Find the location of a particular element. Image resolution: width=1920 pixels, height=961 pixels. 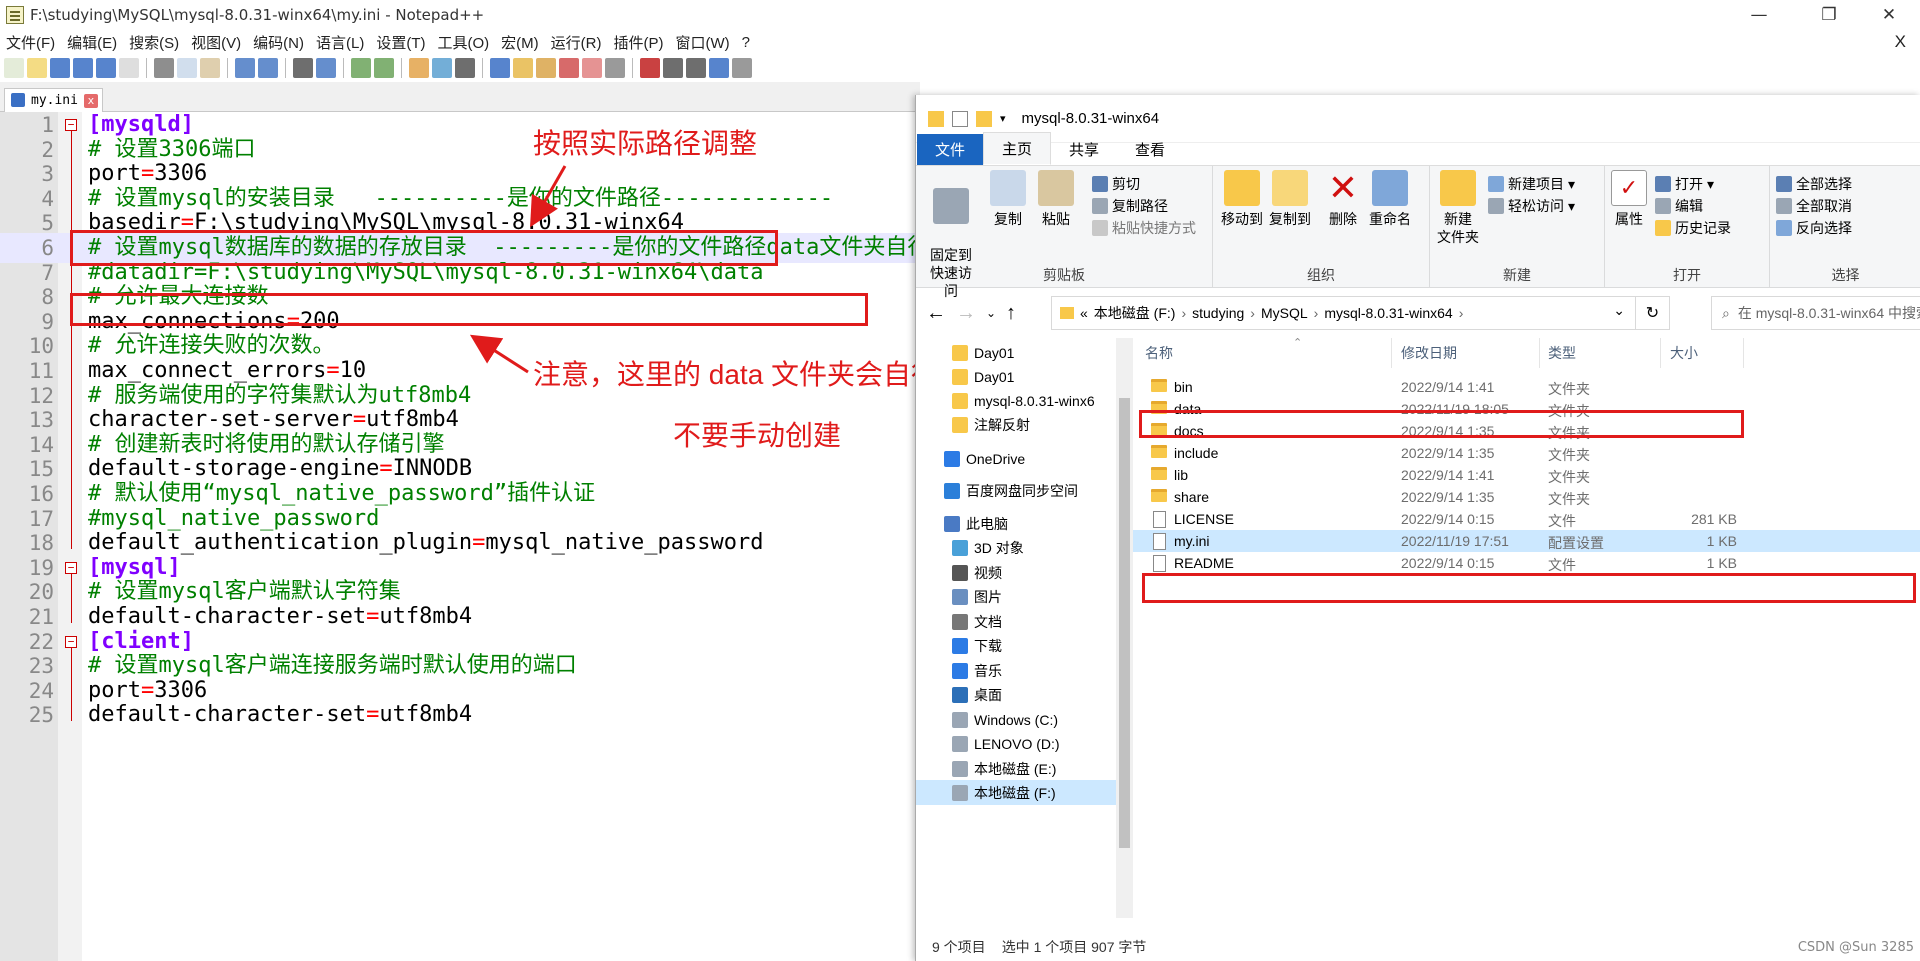

tab-close-icon: x is located at coordinates (90, 100).